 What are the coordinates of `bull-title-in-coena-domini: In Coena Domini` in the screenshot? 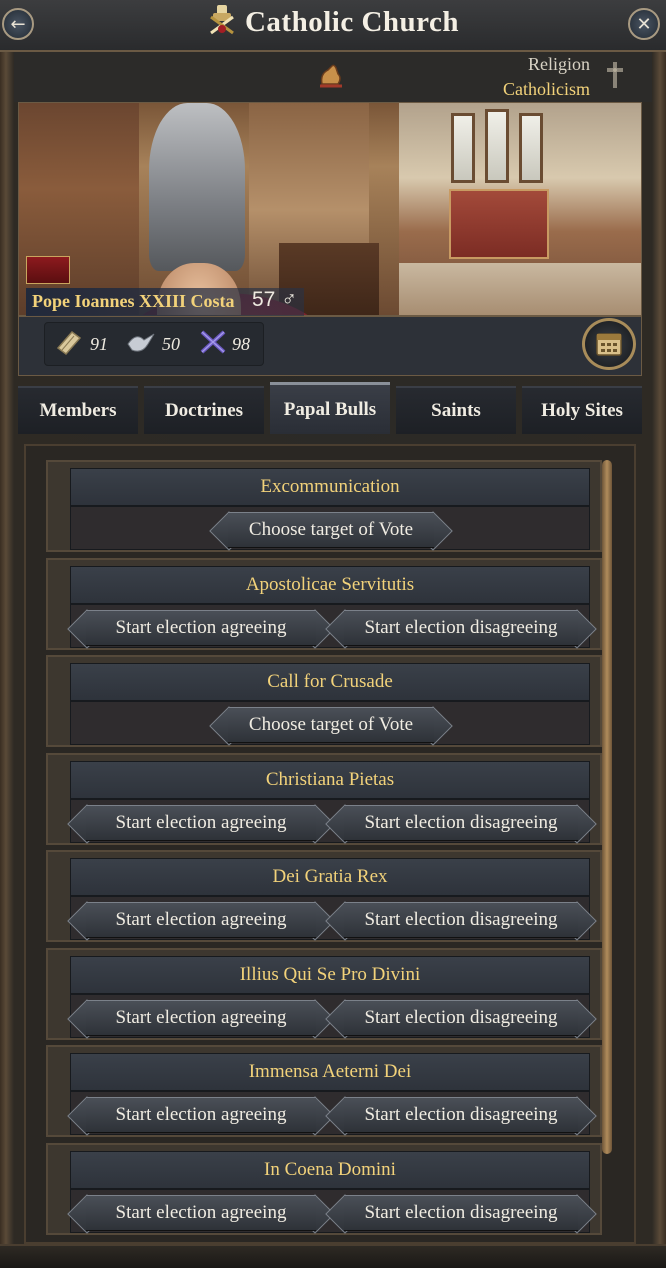 It's located at (330, 1169).